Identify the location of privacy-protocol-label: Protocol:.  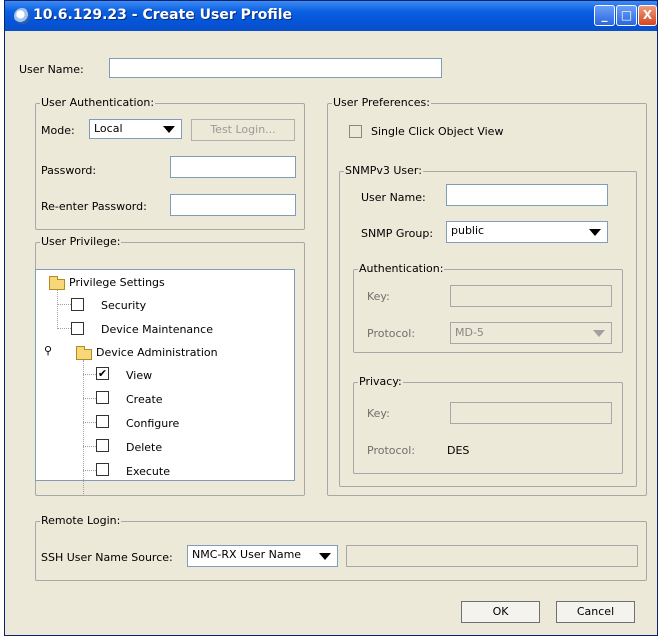
(391, 450).